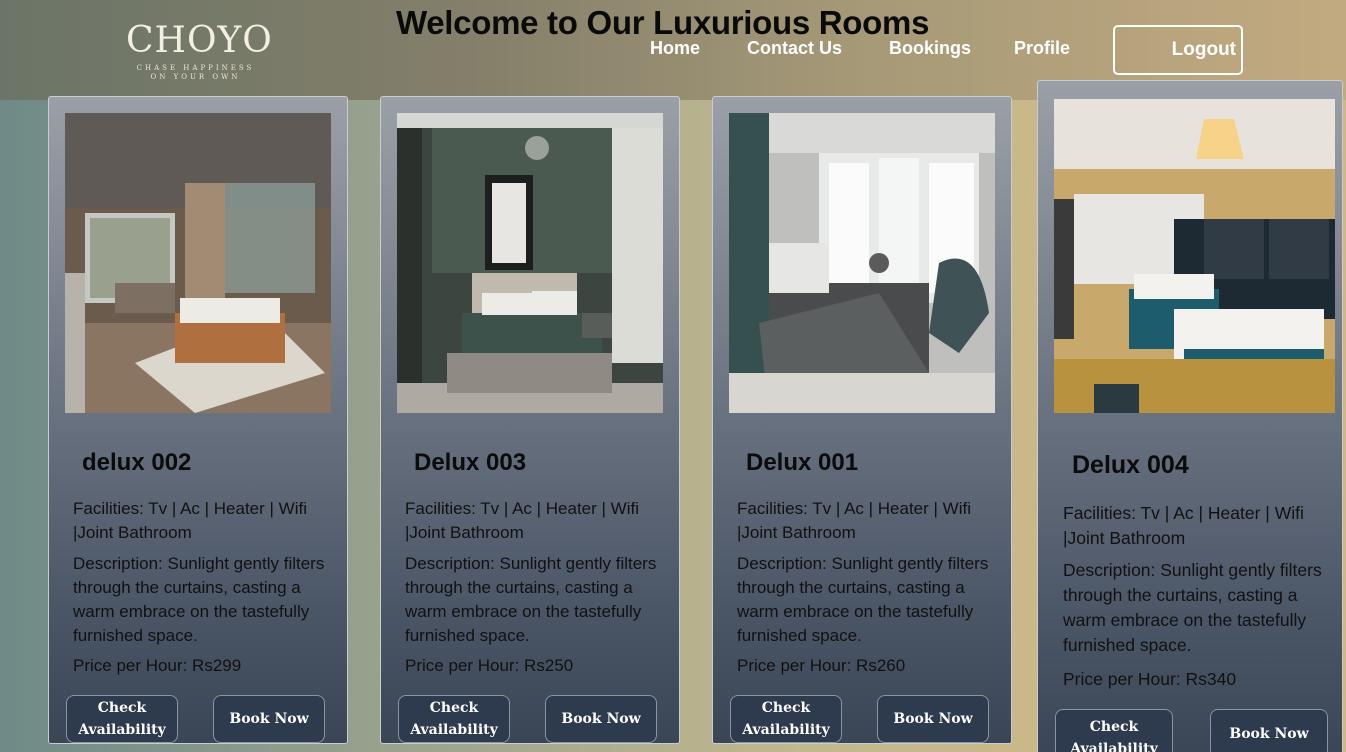 This screenshot has width=1346, height=752. Describe the element at coordinates (470, 462) in the screenshot. I see `room-name: Delux 003` at that location.